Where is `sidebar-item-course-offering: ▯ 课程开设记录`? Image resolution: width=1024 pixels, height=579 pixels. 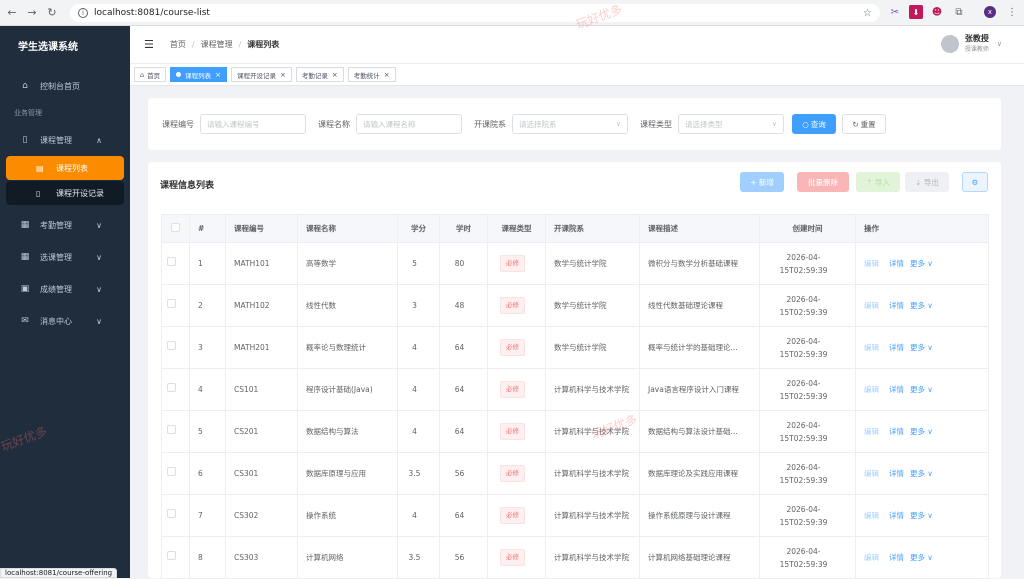
sidebar-item-course-offering: ▯ 课程开设记录 is located at coordinates (65, 193).